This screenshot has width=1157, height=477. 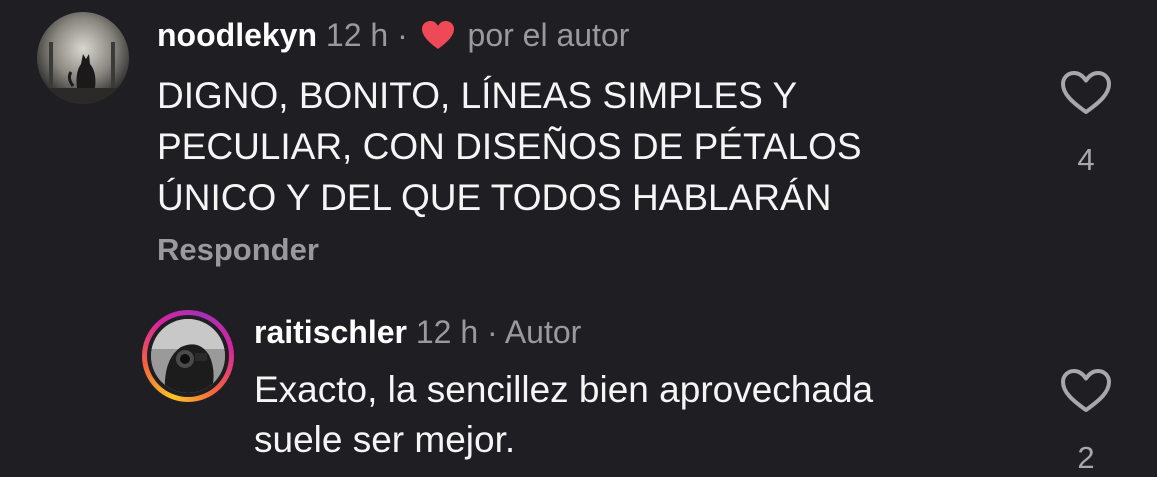 I want to click on comment-line: PECULIAR, CON DISEÑOS DE PÉTALOS, so click(x=509, y=146).